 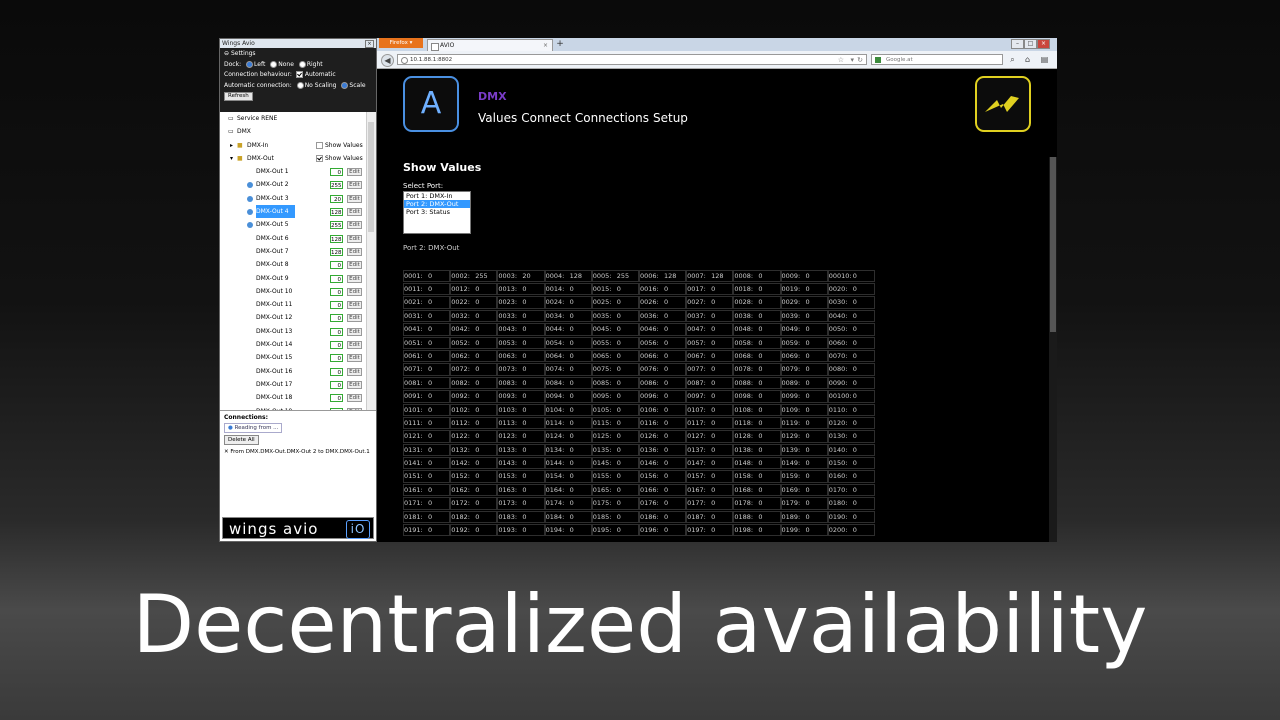 What do you see at coordinates (298, 344) in the screenshot?
I see `tree-item-dmx-out-channel: DMX-Out 14 0 Edit` at bounding box center [298, 344].